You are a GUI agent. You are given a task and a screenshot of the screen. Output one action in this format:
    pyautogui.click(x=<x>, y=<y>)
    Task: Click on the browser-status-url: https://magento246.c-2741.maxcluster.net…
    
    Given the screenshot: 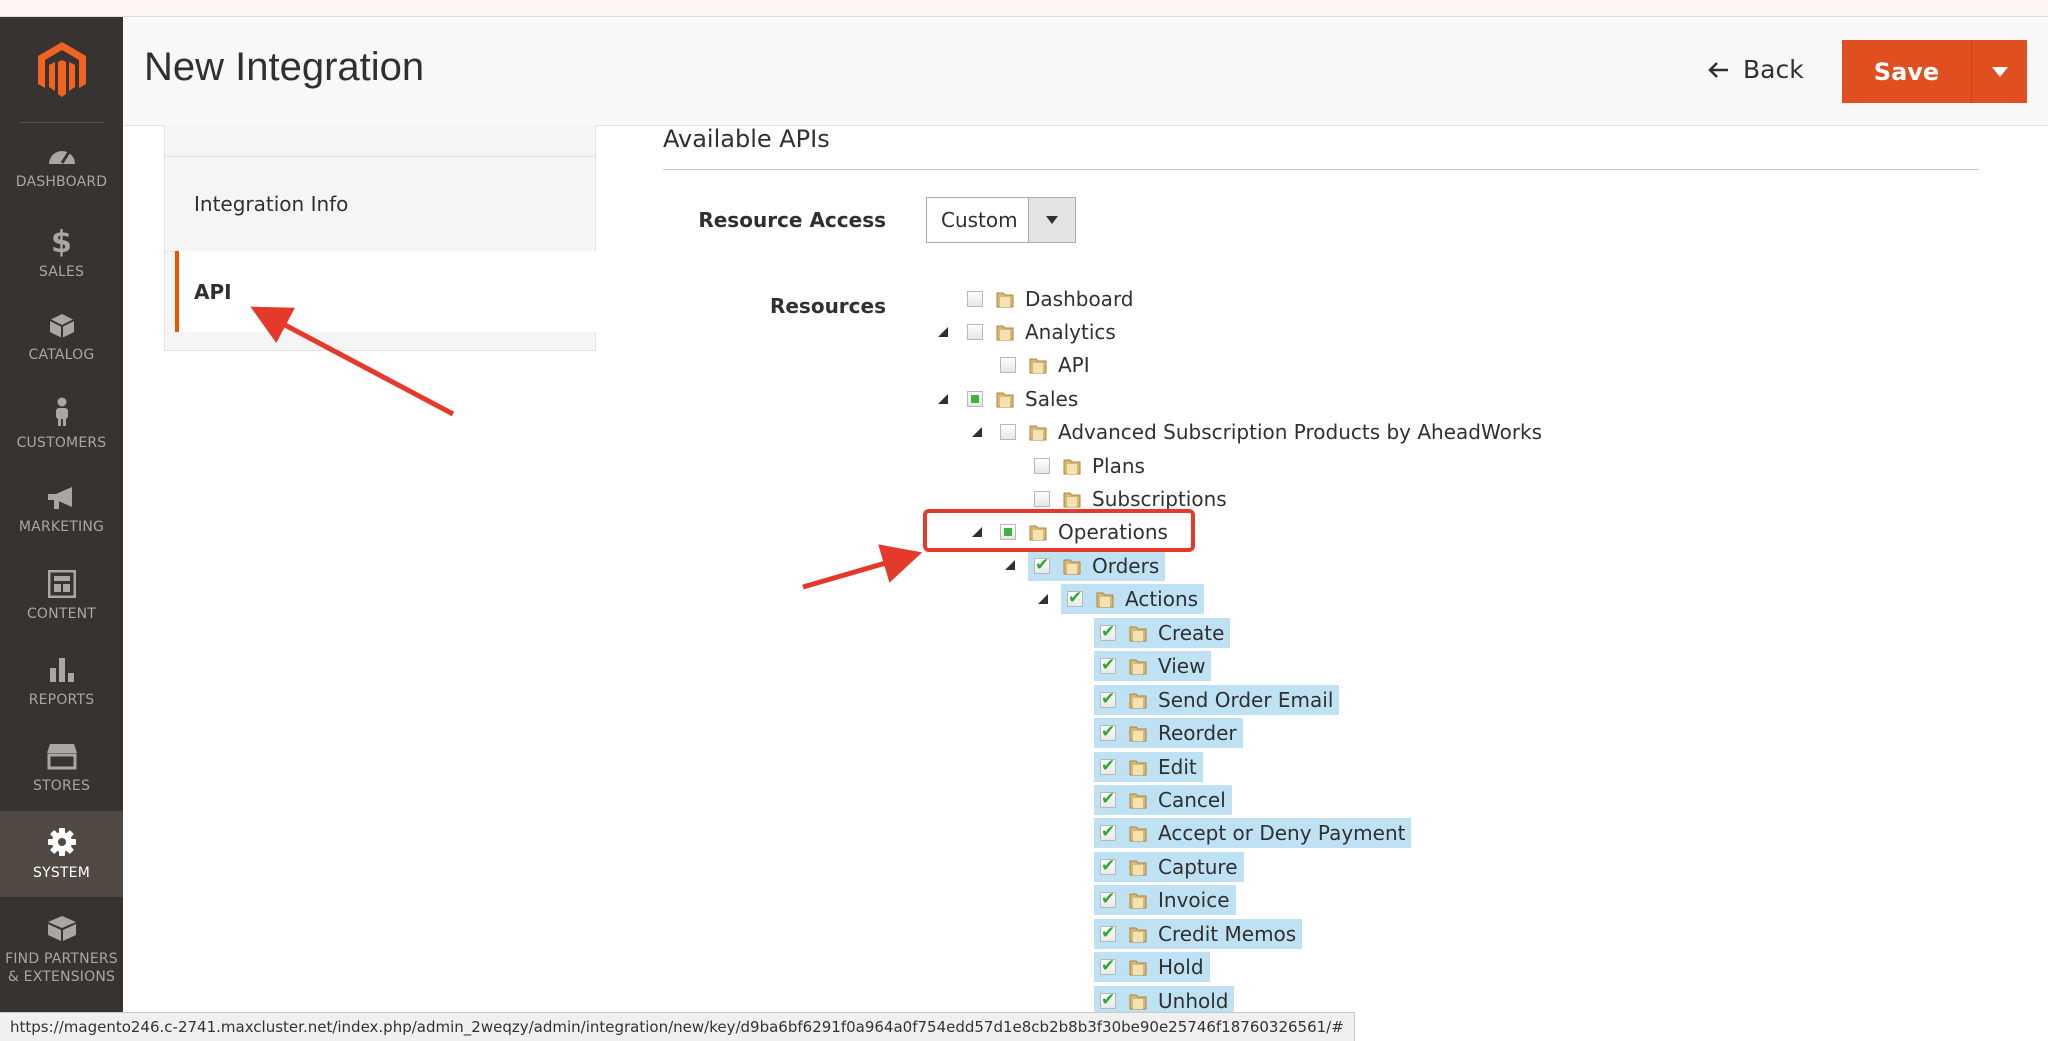 What is the action you would take?
    pyautogui.click(x=677, y=1026)
    